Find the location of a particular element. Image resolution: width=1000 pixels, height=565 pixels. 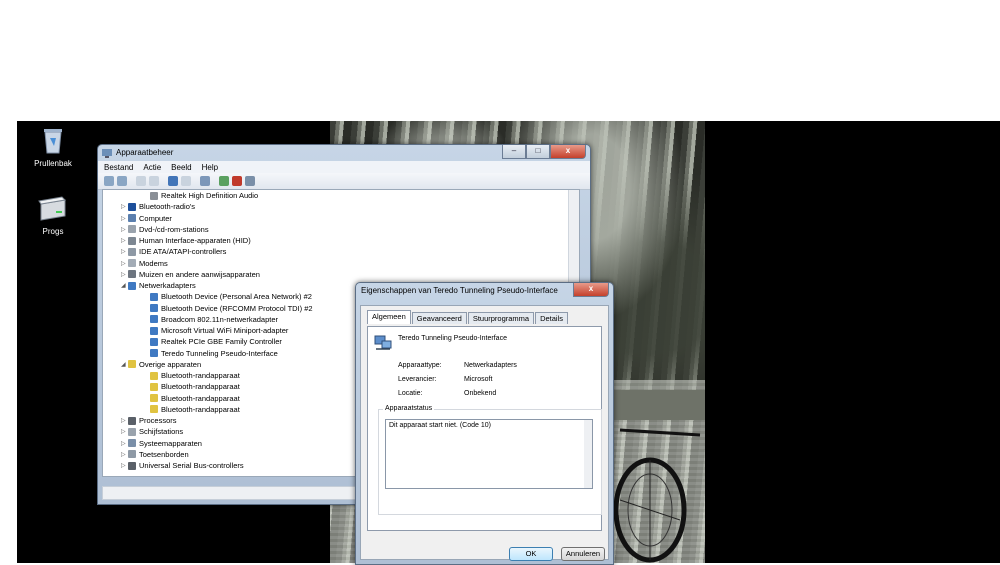

tree-label: Muizen en andere aanwijsapparaten is located at coordinates (199, 274).